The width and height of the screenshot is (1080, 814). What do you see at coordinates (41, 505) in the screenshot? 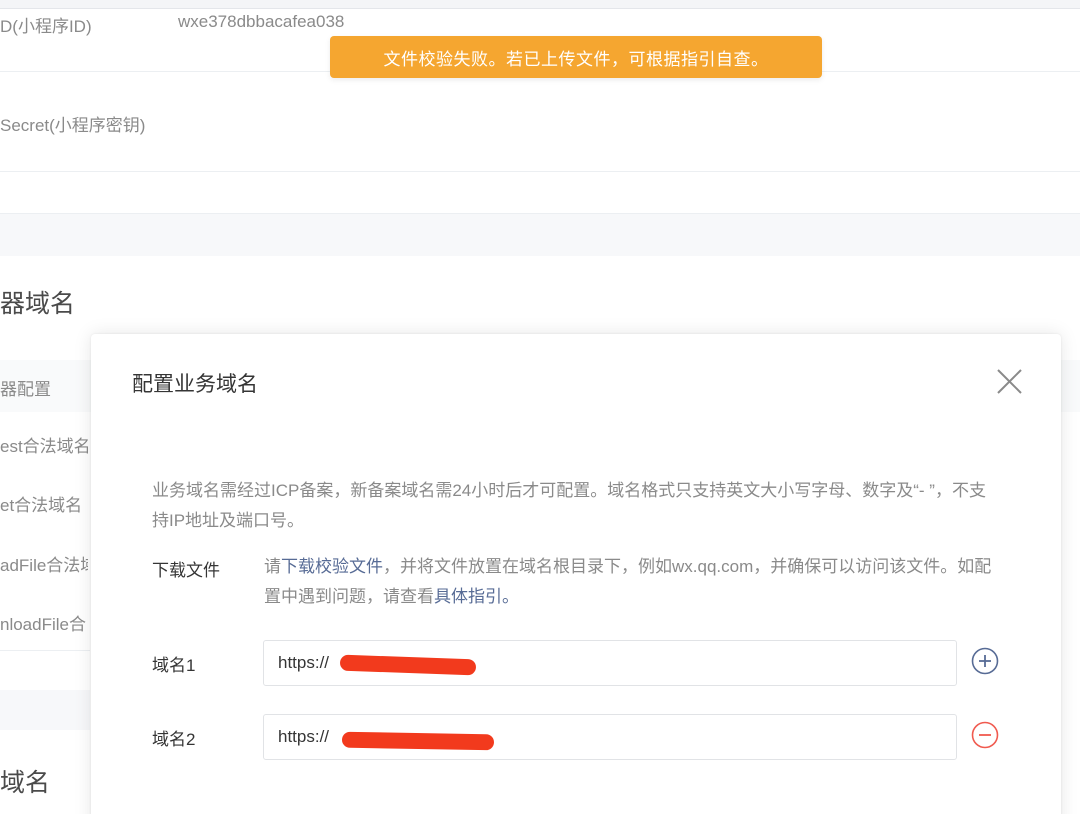
I see `nav-item-socket-domain: et合法域名` at bounding box center [41, 505].